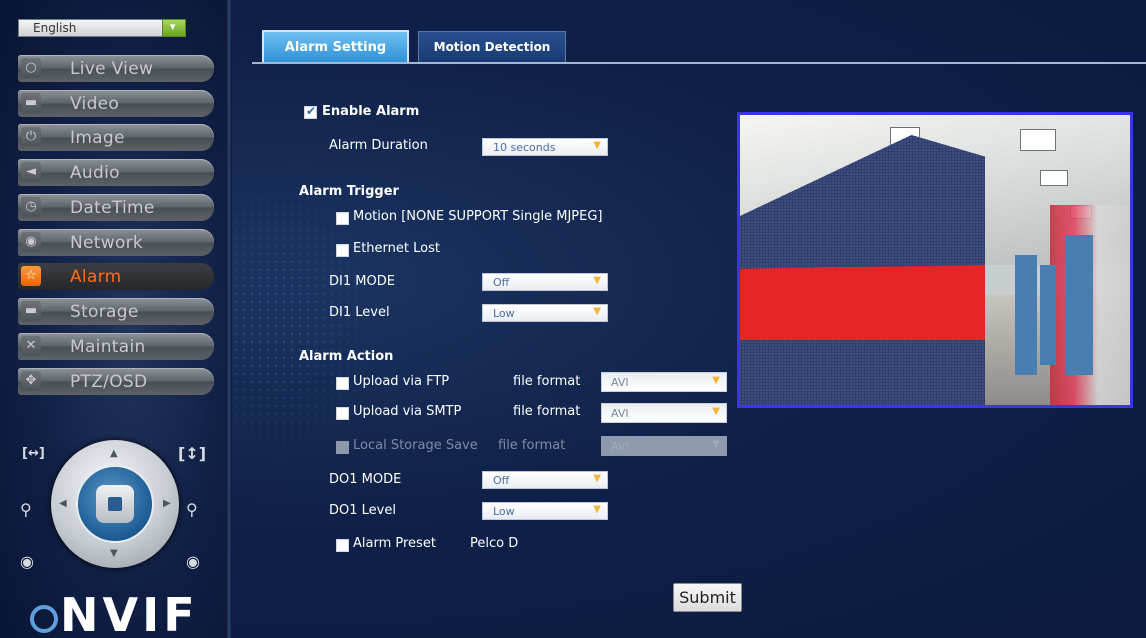 The height and width of the screenshot is (638, 1146). Describe the element at coordinates (478, 216) in the screenshot. I see `motion-label: Motion [NONE SUPPORT Single MJPEG]` at that location.